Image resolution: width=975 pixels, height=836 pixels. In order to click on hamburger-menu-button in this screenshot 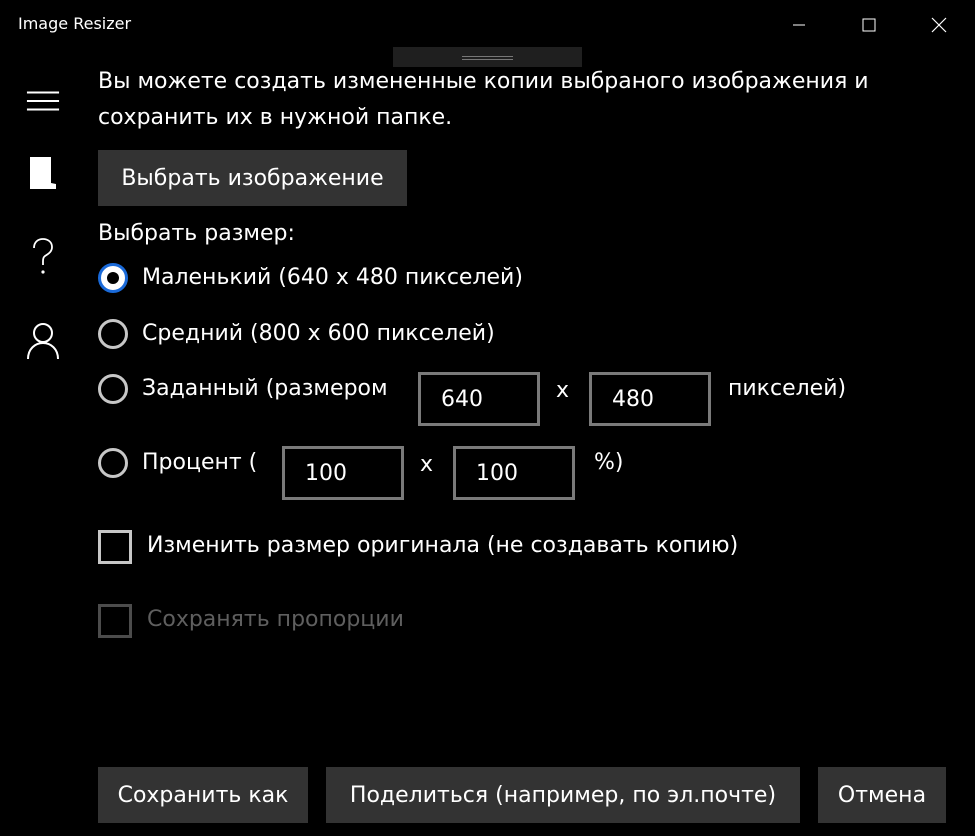, I will do `click(43, 101)`.